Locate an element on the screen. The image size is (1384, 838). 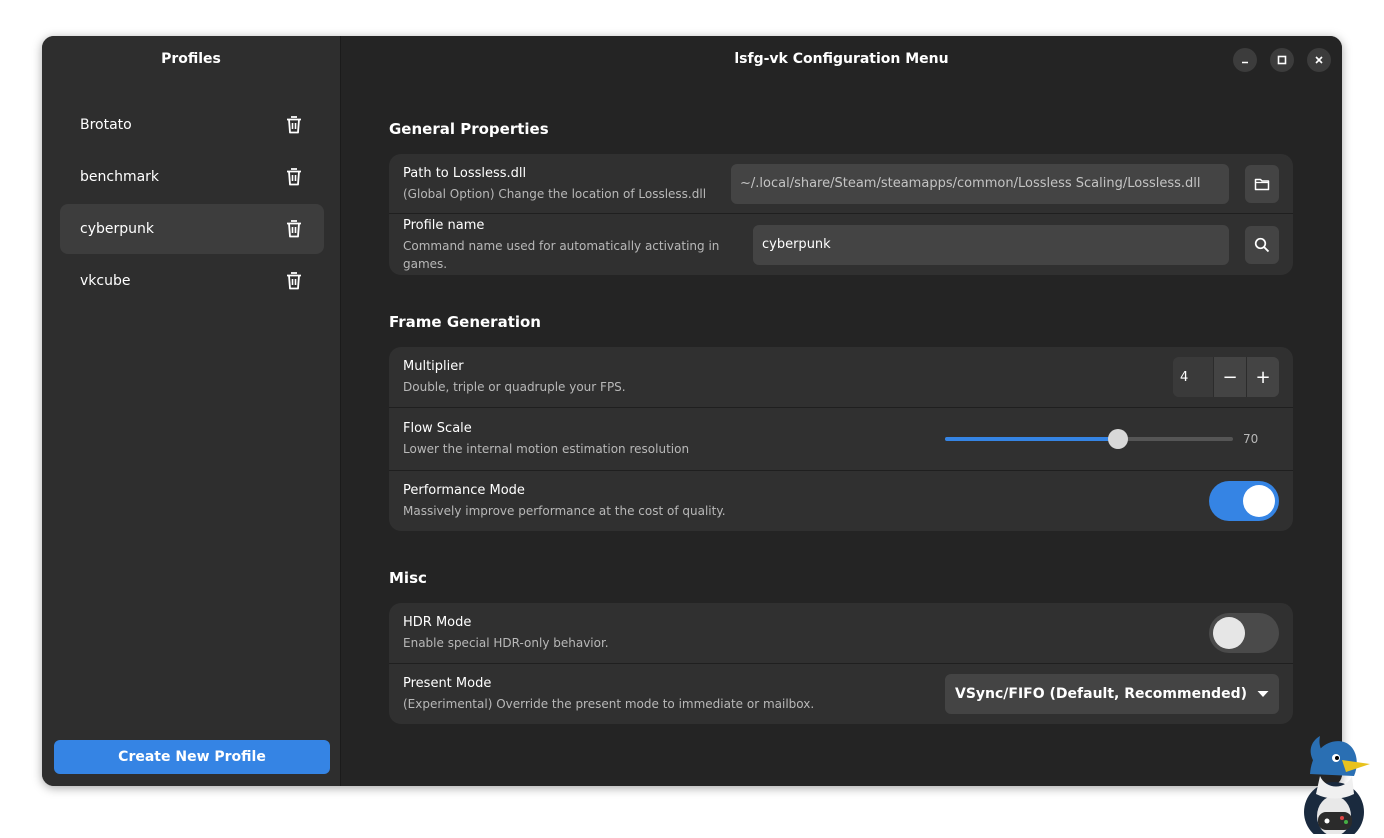
flow-scale-slider is located at coordinates (1089, 439).